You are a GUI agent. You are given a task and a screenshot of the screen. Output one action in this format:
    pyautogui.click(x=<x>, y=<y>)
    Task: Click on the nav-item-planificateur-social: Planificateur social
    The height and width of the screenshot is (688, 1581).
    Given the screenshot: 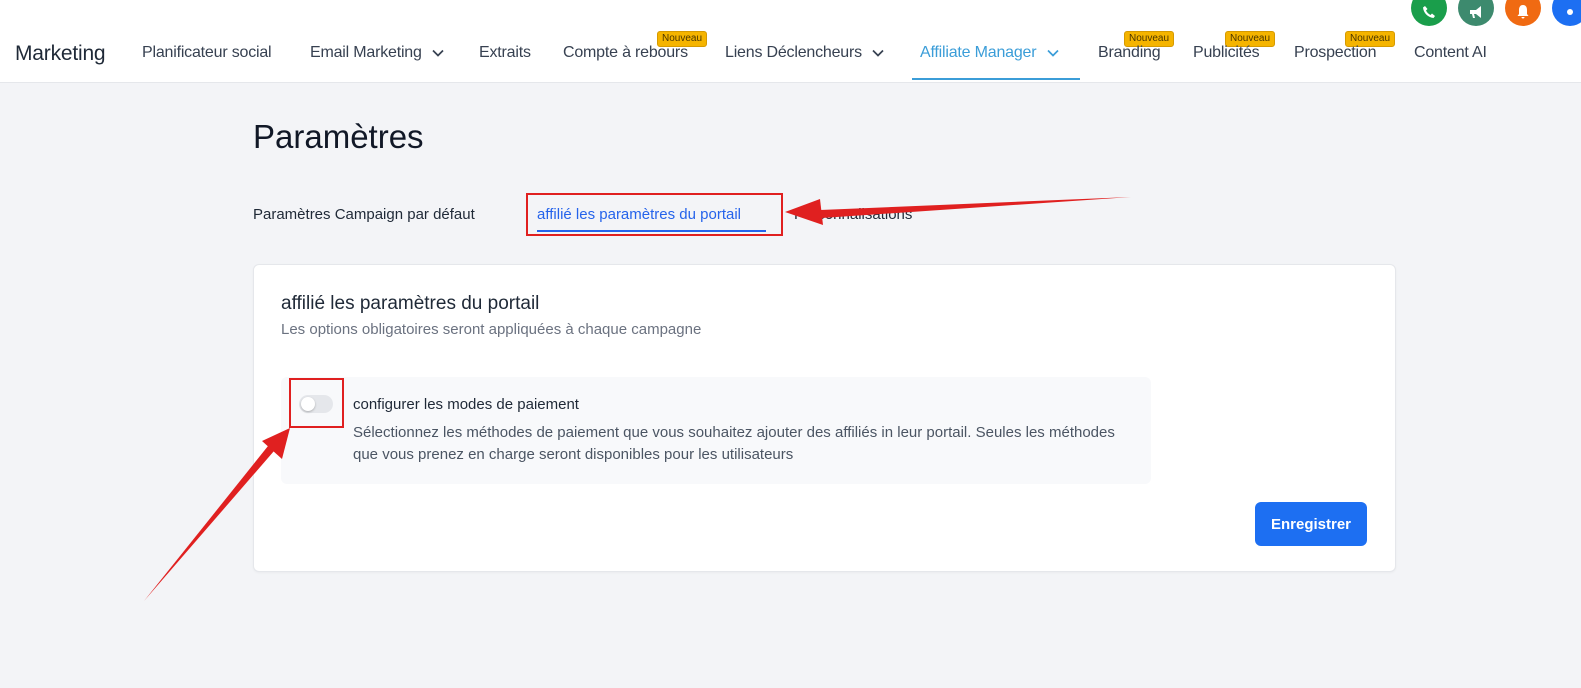 What is the action you would take?
    pyautogui.click(x=207, y=53)
    